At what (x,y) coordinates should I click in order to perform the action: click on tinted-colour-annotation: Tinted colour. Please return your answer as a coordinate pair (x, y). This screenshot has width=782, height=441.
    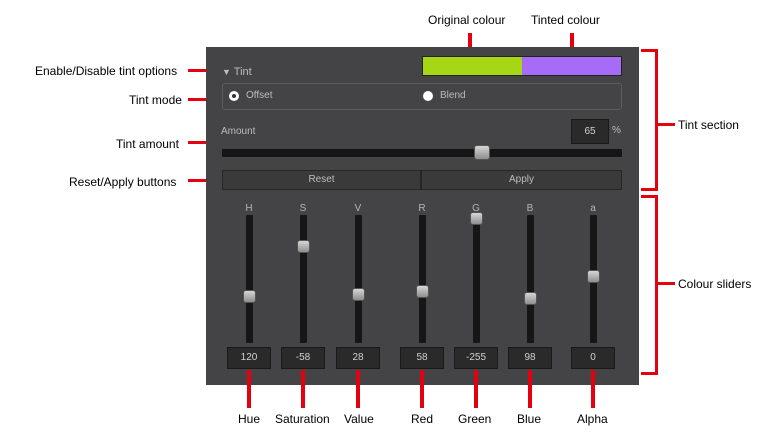
    Looking at the image, I should click on (565, 20).